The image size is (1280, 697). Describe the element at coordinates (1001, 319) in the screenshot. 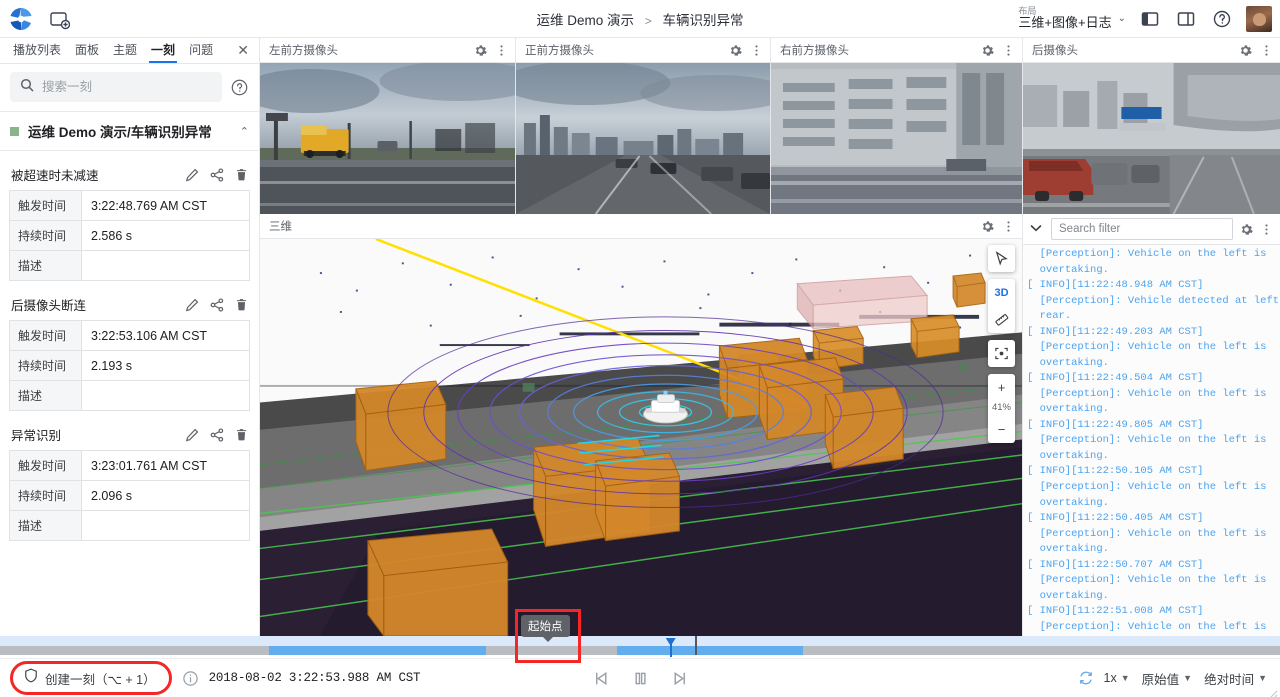

I see `ruler-icon` at that location.